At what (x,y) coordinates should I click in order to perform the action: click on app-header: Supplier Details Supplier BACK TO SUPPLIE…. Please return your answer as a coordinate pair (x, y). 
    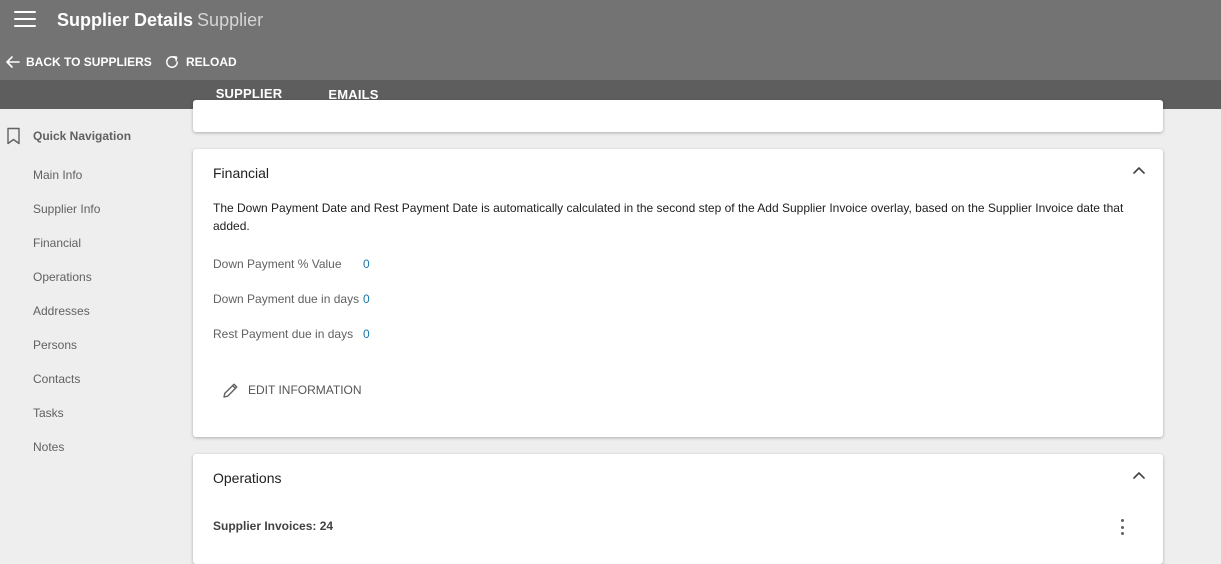
    Looking at the image, I should click on (610, 40).